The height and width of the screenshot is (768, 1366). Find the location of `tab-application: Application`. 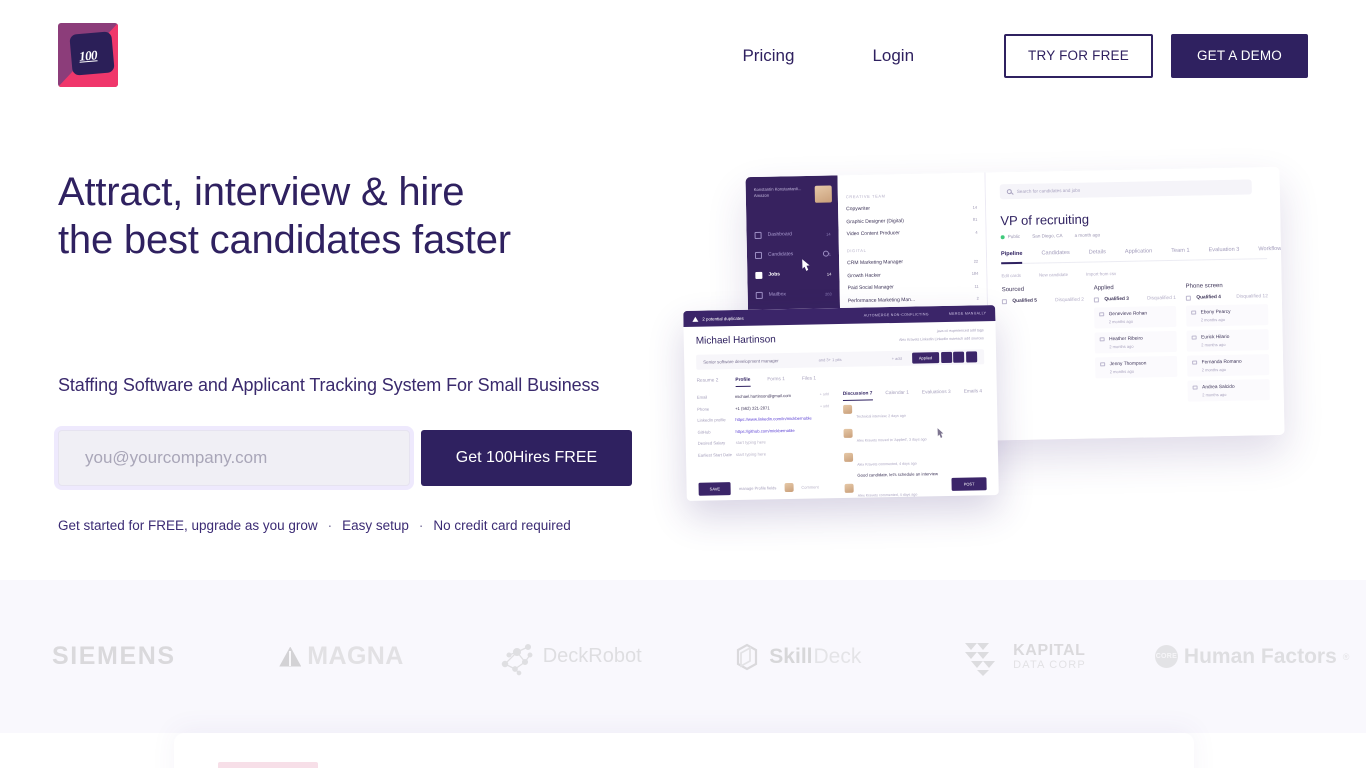

tab-application: Application is located at coordinates (1138, 251).